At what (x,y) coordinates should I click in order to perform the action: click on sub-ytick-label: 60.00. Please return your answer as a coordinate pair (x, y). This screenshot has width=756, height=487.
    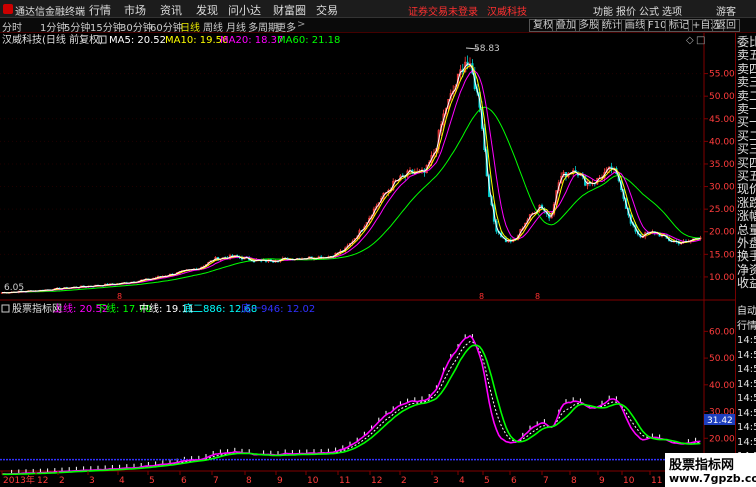
    Looking at the image, I should click on (722, 332).